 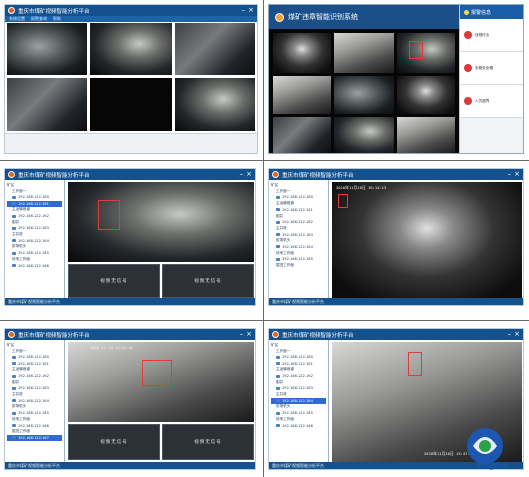 I want to click on window-title: 重庆市煤矿视频智能分析平台, so click(x=54, y=11).